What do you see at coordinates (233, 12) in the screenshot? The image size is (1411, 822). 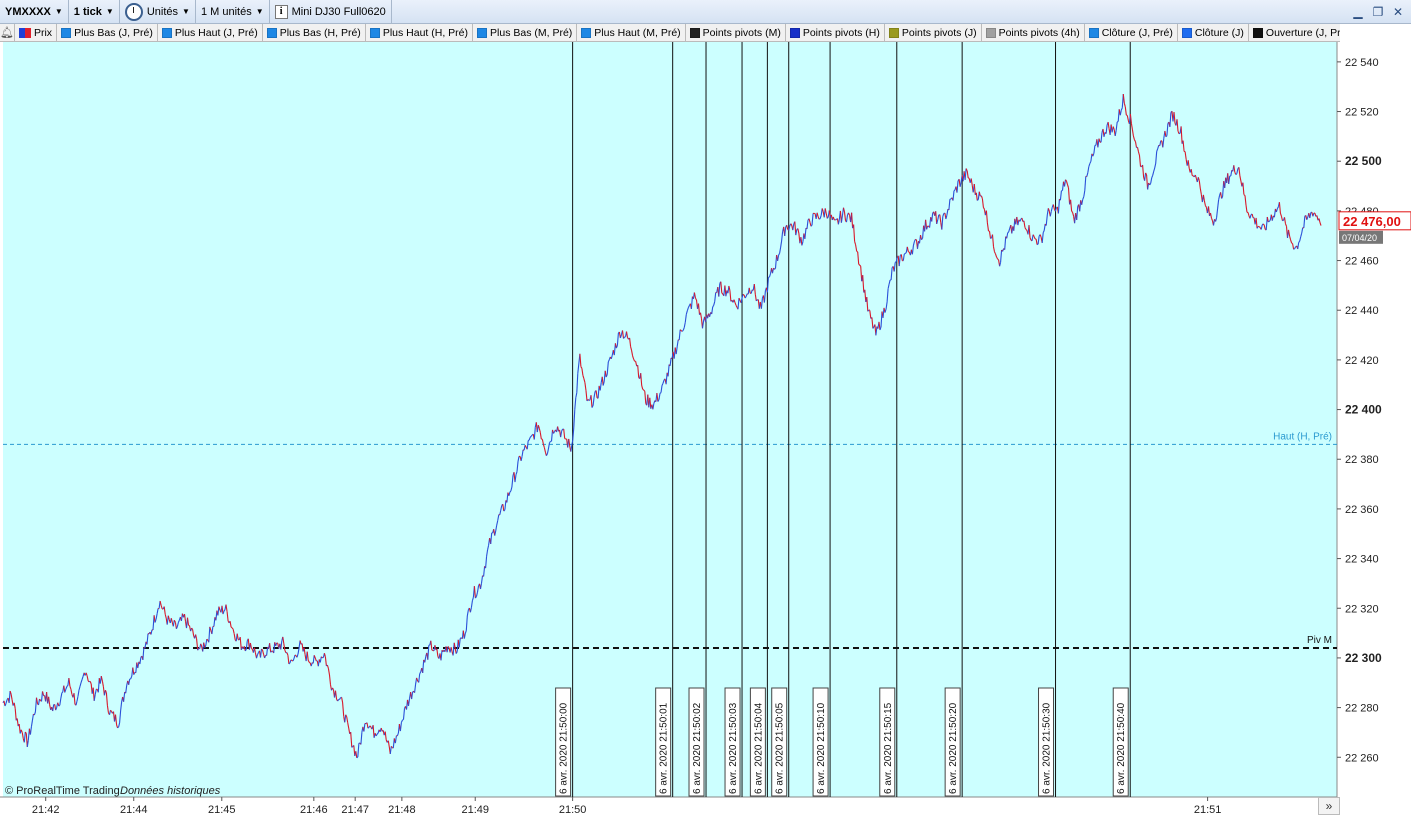 I see `units-count-selector: 1 M unités ▼` at bounding box center [233, 12].